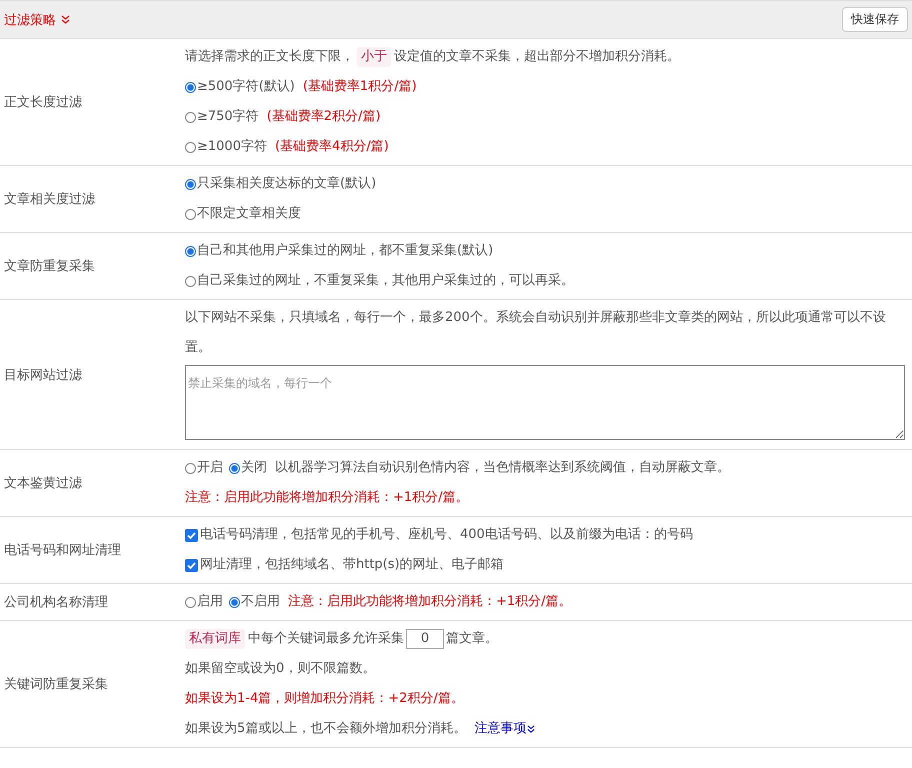 This screenshot has height=768, width=912. Describe the element at coordinates (379, 281) in the screenshot. I see `radio-option: 自己采集过的网址，不重复采集，其他用户采集过的，可以再采。` at that location.